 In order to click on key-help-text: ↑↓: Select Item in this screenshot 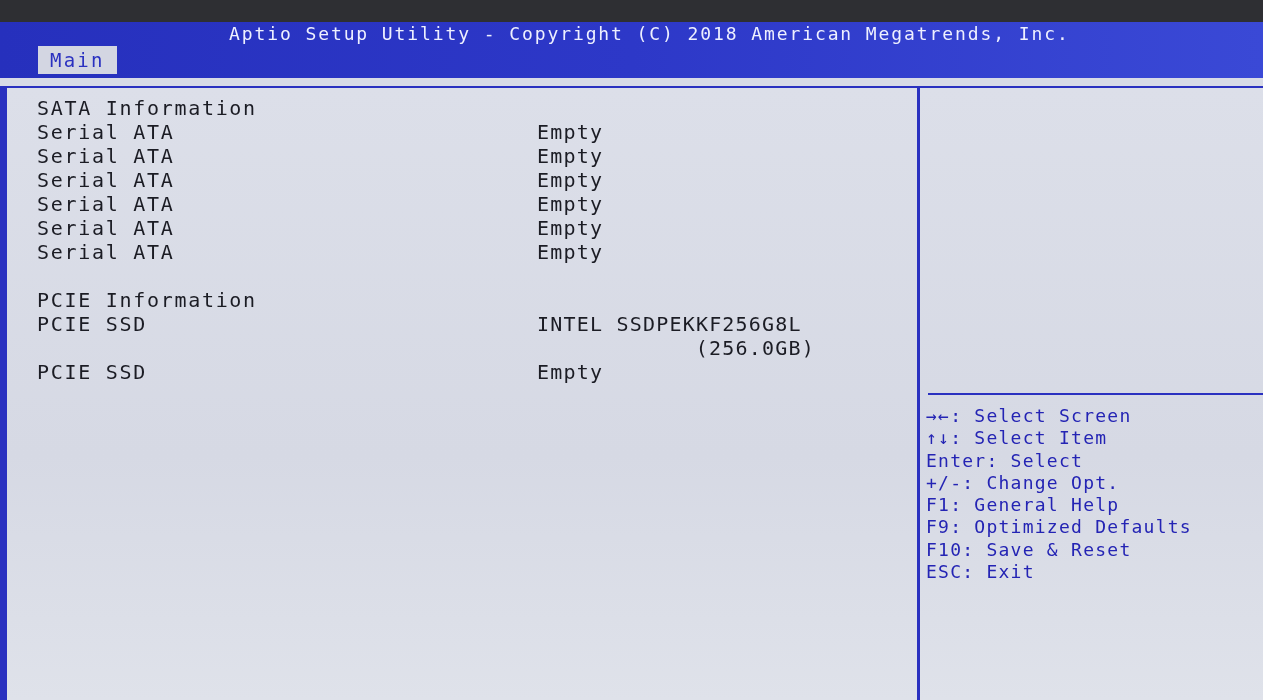, I will do `click(1017, 438)`.